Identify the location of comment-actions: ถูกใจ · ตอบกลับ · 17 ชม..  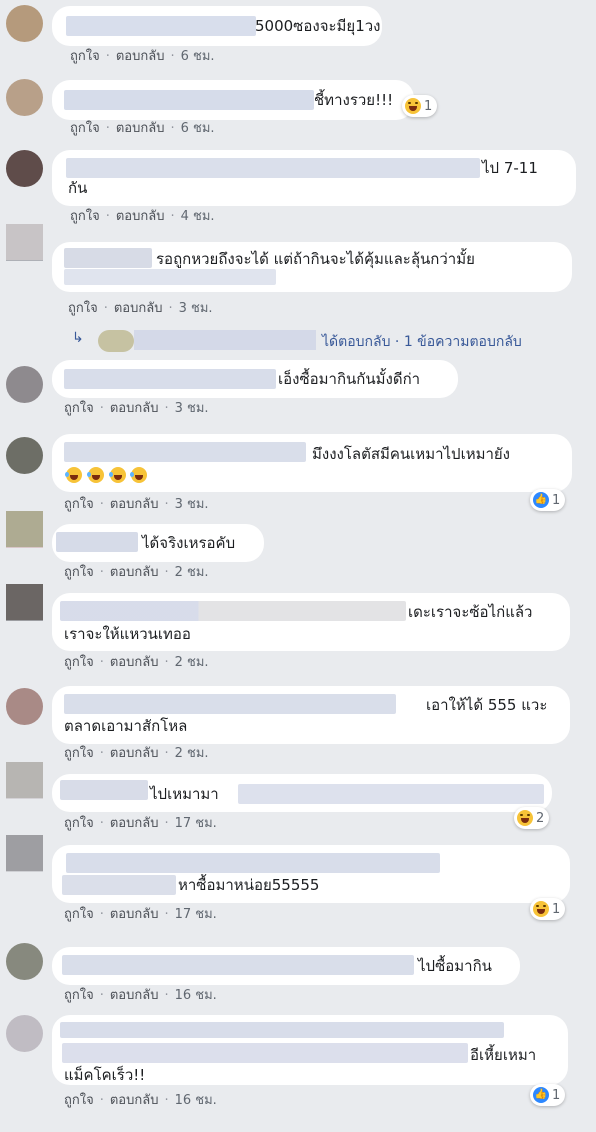
(140, 823).